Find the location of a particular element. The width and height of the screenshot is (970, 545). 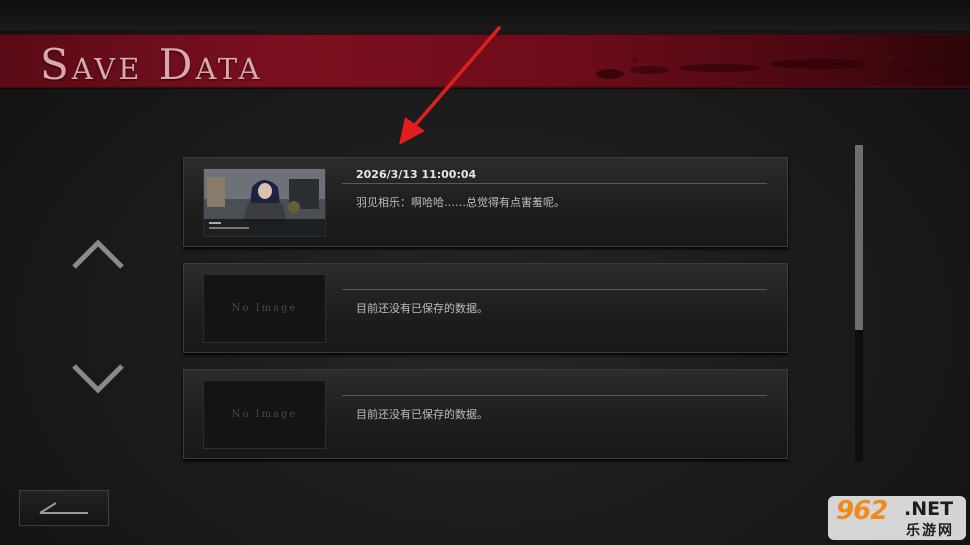

save-slot-2: No Image 目前还没有已保存的数据。 is located at coordinates (485, 308).